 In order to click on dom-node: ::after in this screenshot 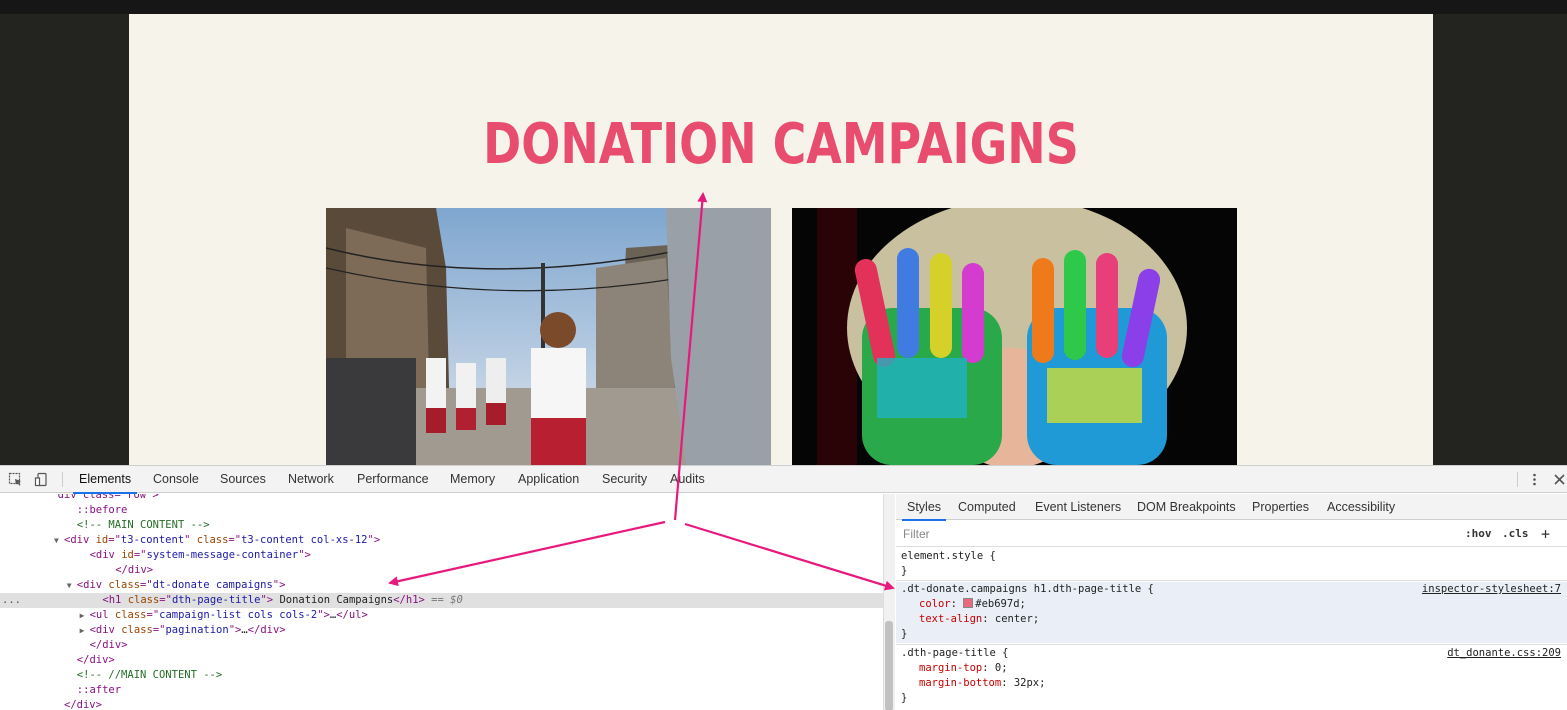, I will do `click(441, 690)`.